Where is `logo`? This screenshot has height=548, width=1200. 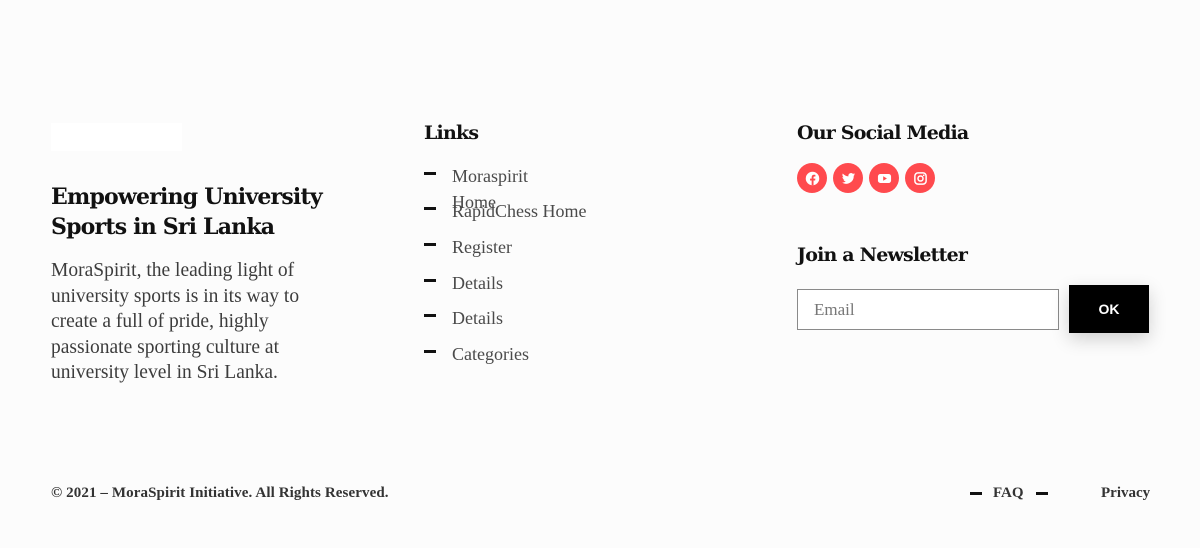 logo is located at coordinates (116, 137).